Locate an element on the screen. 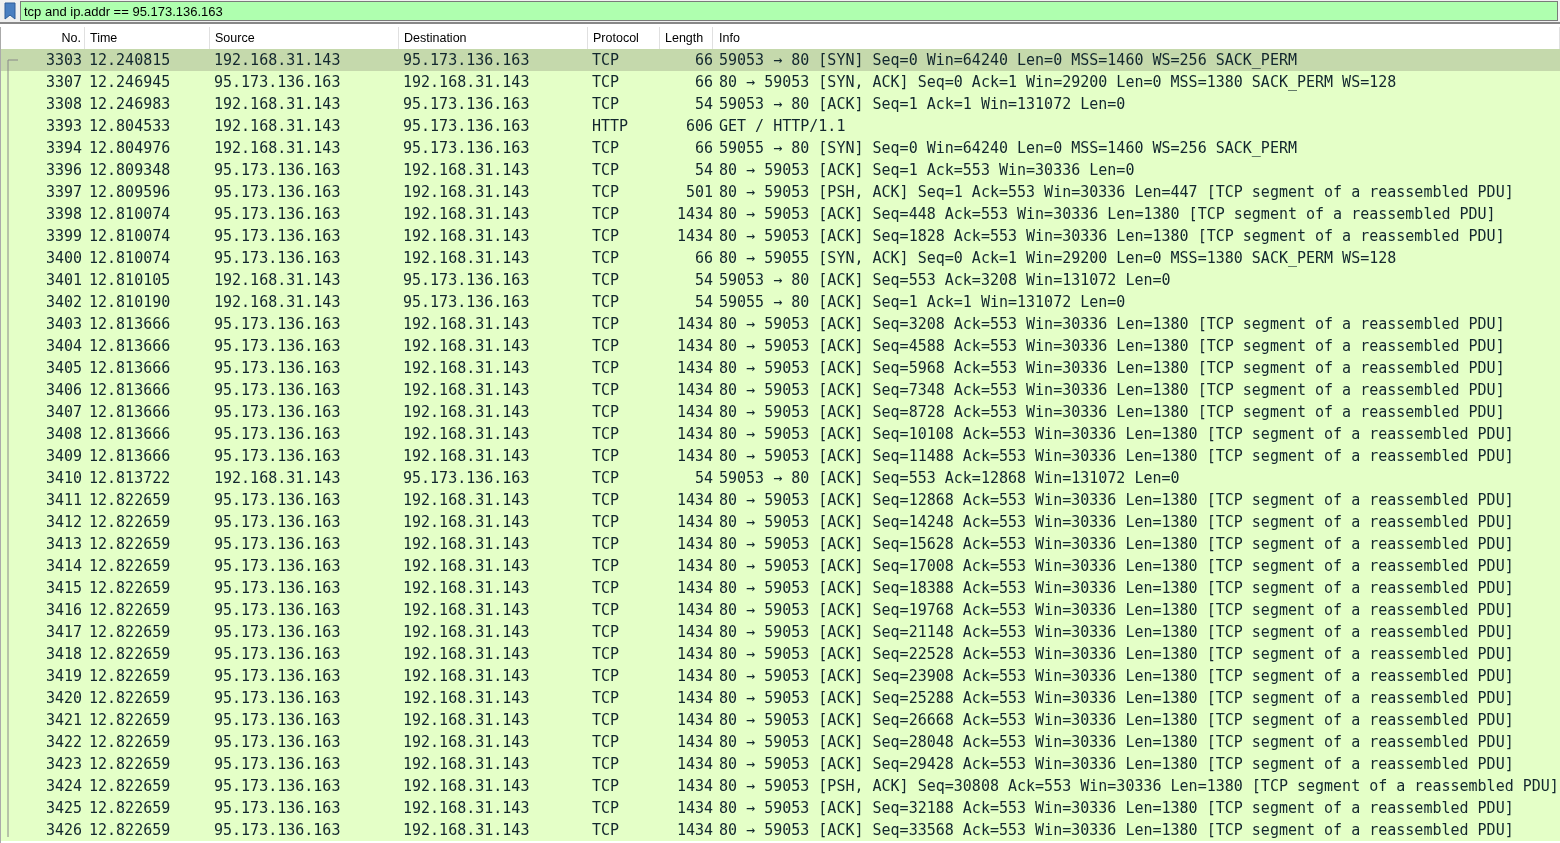 The width and height of the screenshot is (1560, 843). packet-row: 3307 12.246945 95.173.136.163 192.168.31.143 TCP 66 80 → 59053 [SYN, ACK] Seq=0 Ack=1 Win=29200 Len=0 MSS=1380 SACK_PERM WS=128 is located at coordinates (780, 82).